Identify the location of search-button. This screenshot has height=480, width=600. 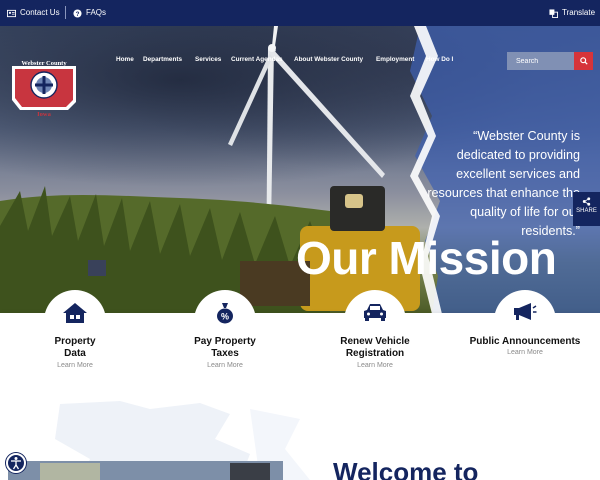
(583, 61).